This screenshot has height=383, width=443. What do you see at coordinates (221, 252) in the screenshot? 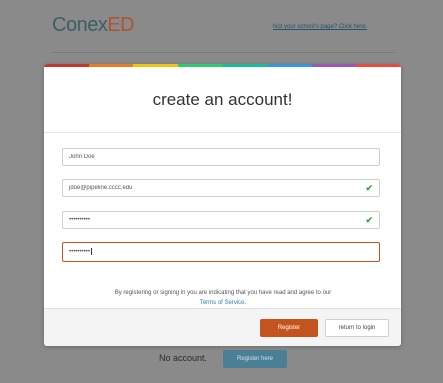
I see `confirm-password-field: ••••••••••` at bounding box center [221, 252].